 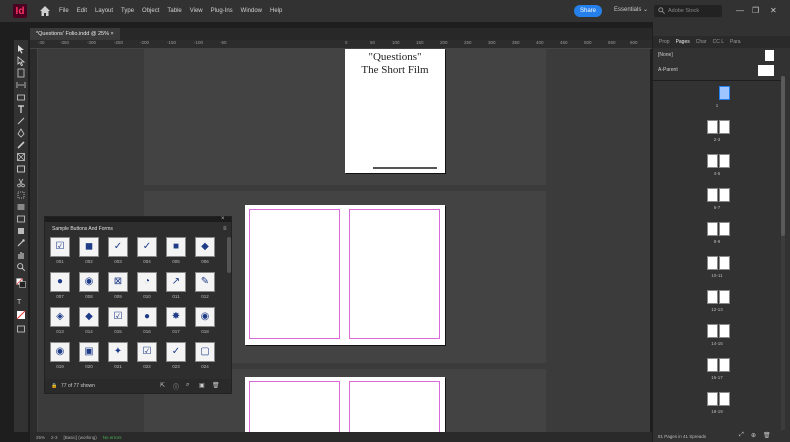 I want to click on page-1: "Questions" The Short Film, so click(x=395, y=111).